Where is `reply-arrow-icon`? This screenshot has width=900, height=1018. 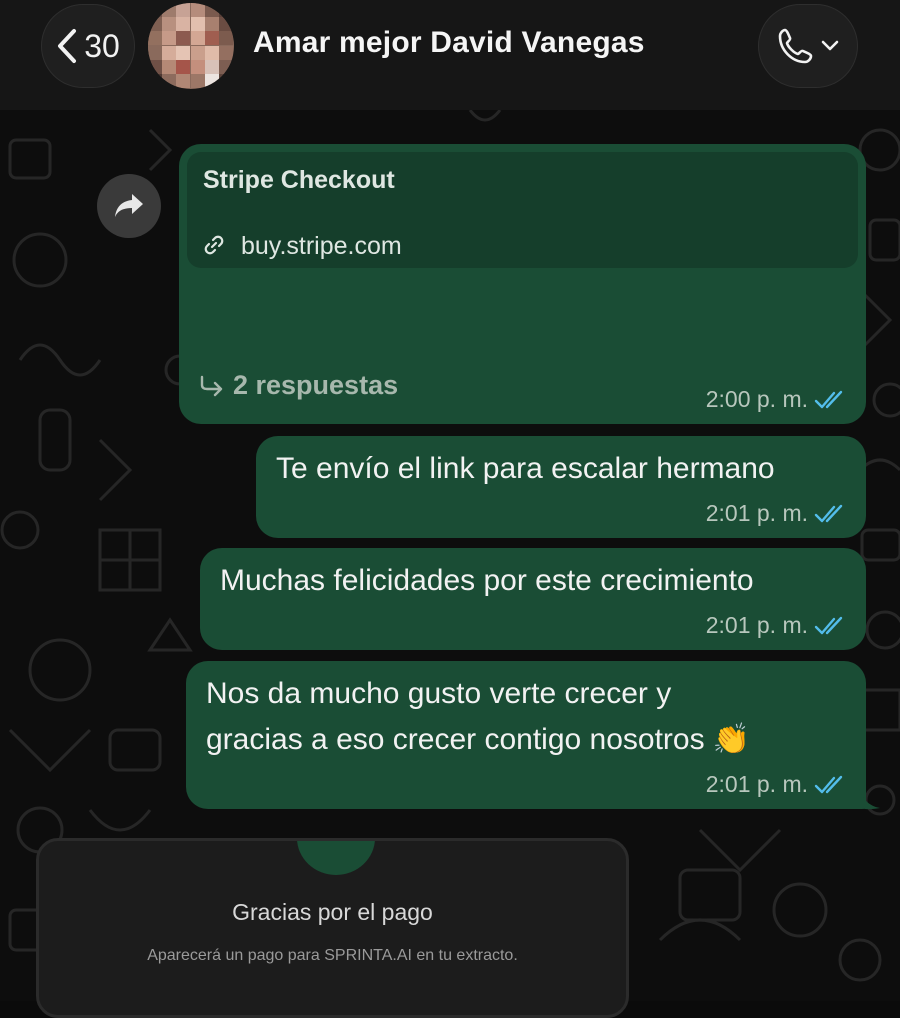 reply-arrow-icon is located at coordinates (211, 385).